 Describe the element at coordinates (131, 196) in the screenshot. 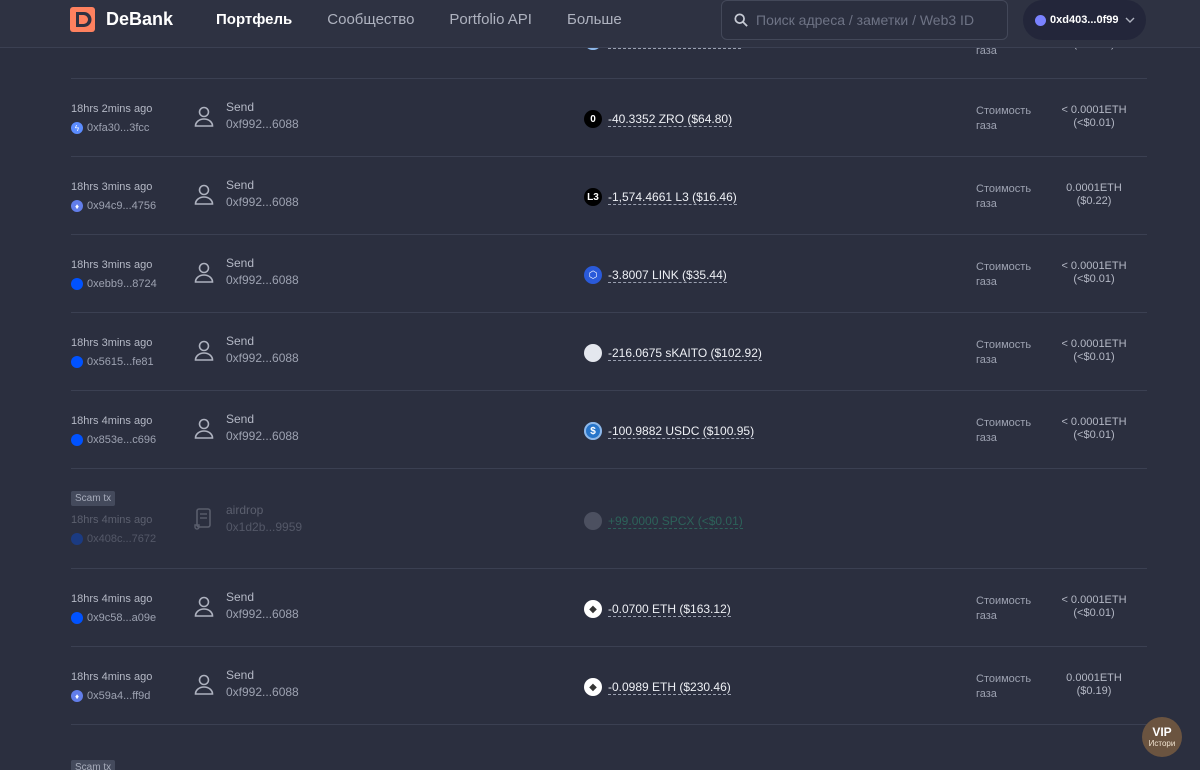

I see `tx-time-cell: 18hrs 3mins ago ♦ 0x94c9...4756` at that location.